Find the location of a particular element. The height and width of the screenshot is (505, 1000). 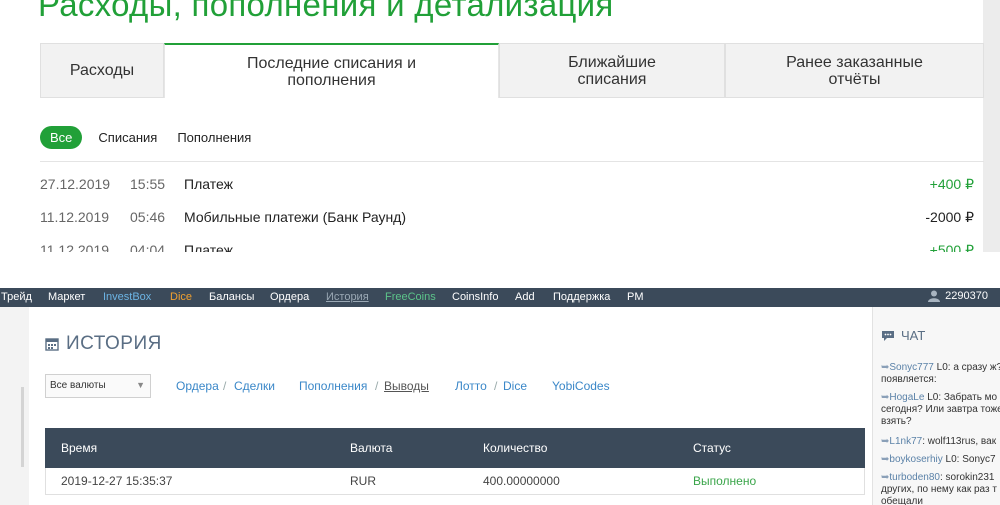

chat-text: обещали is located at coordinates (902, 500).